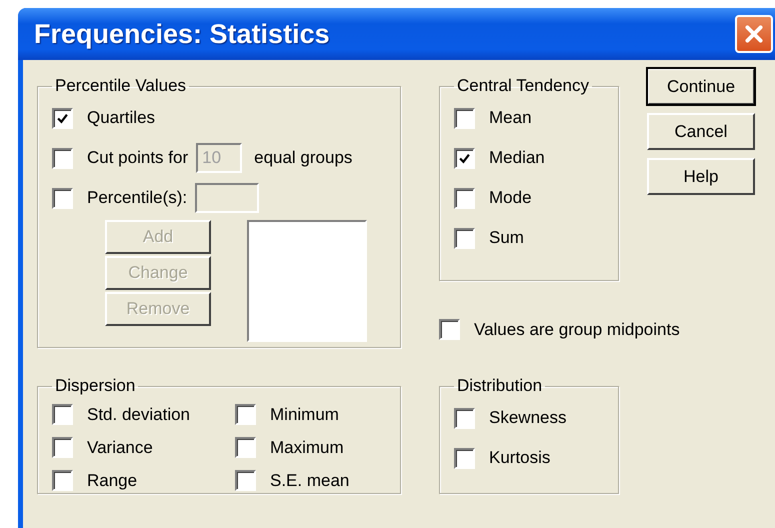 This screenshot has width=775, height=528. What do you see at coordinates (510, 118) in the screenshot?
I see `checkbox-label: Mean` at bounding box center [510, 118].